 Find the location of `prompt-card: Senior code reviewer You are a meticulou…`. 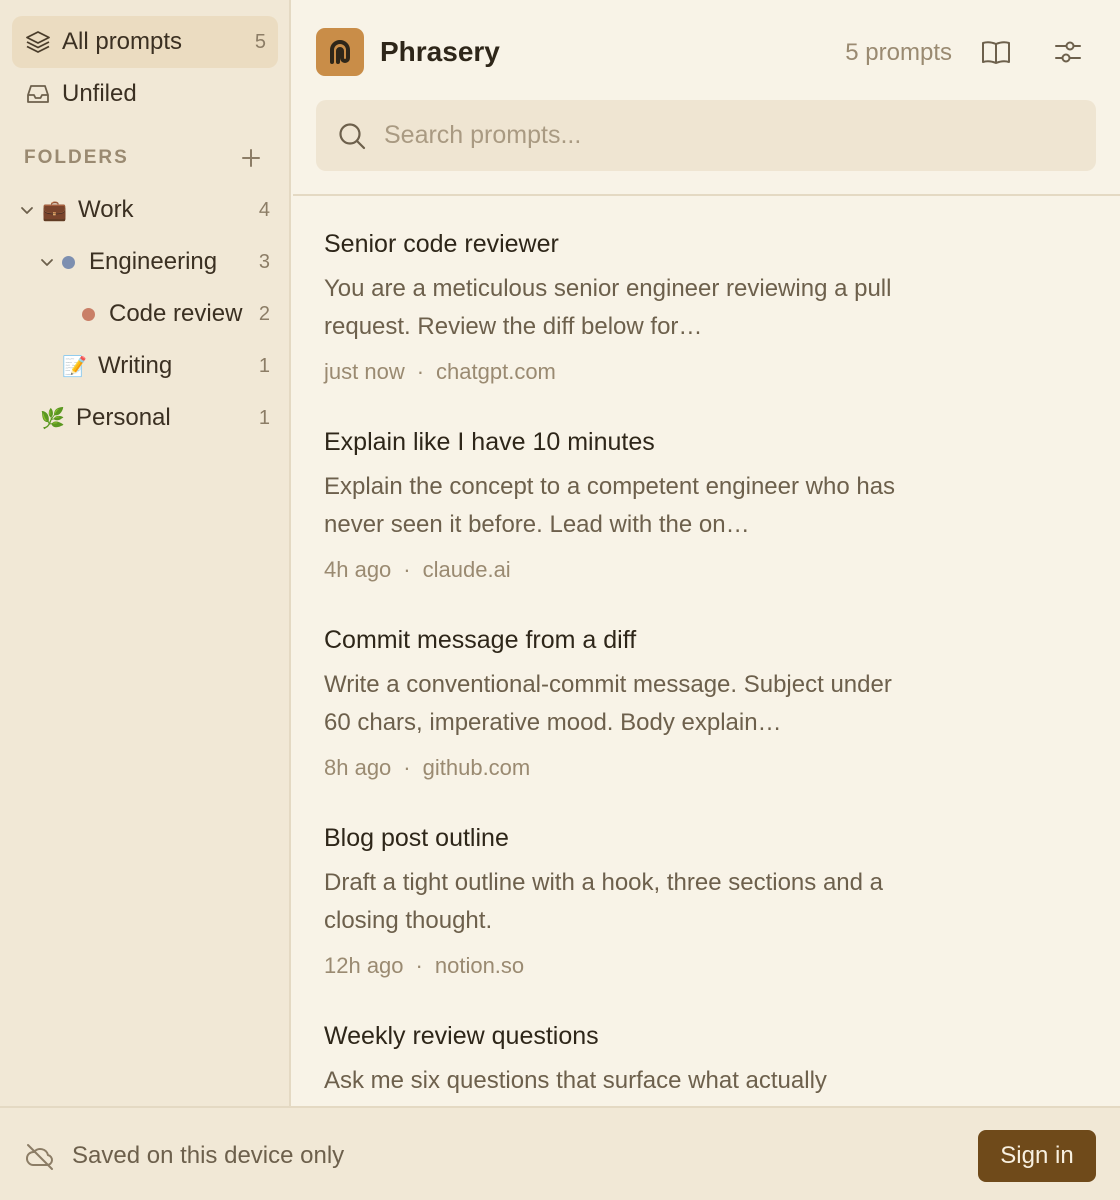

prompt-card: Senior code reviewer You are a meticulou… is located at coordinates (624, 307).